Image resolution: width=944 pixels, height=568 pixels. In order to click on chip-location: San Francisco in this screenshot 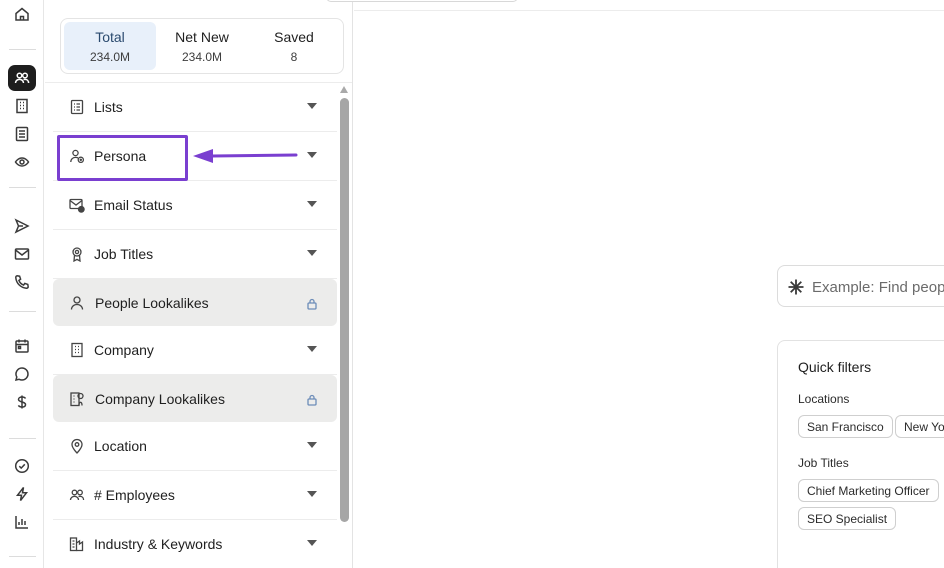, I will do `click(845, 426)`.